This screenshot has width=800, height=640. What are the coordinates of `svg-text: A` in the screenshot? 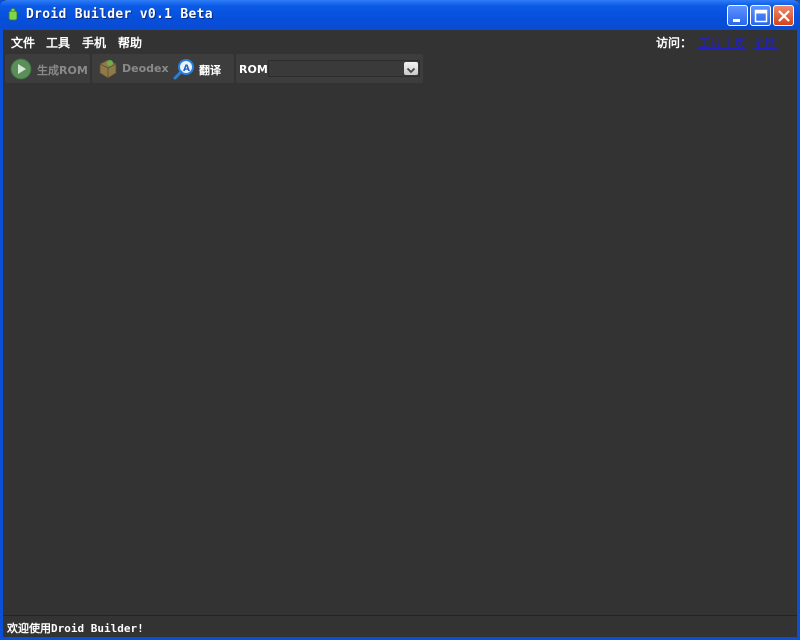 It's located at (186, 69).